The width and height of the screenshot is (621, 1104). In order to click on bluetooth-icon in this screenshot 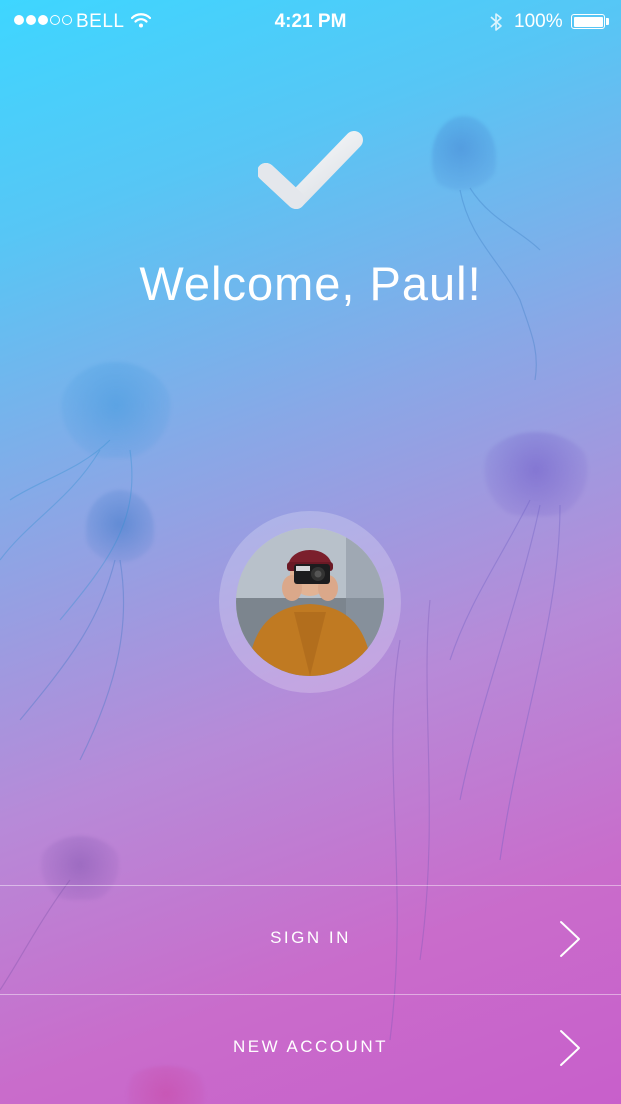, I will do `click(496, 22)`.